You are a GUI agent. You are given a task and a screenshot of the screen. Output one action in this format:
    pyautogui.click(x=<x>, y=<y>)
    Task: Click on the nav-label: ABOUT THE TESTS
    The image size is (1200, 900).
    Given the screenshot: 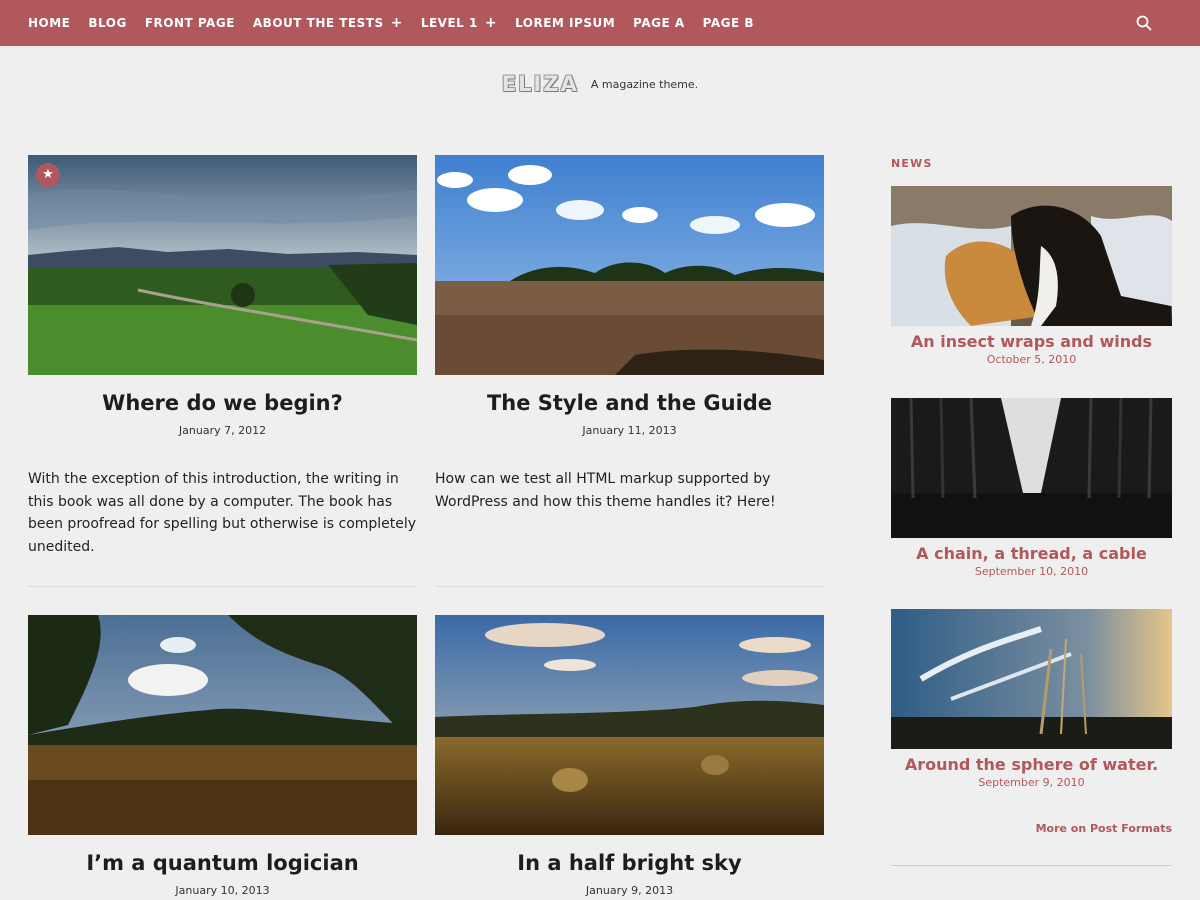 What is the action you would take?
    pyautogui.click(x=318, y=23)
    